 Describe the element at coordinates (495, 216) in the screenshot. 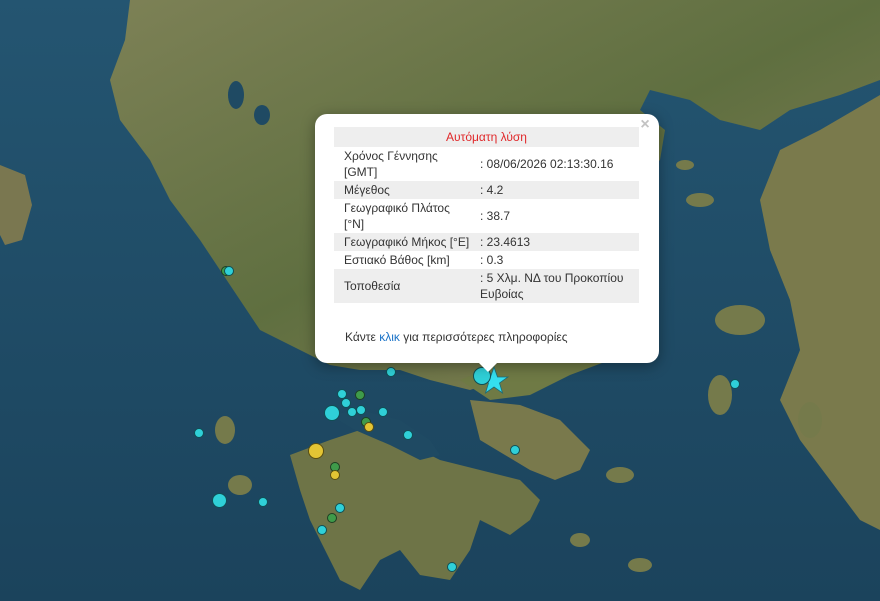

I see `latitude-value: : 38.7` at that location.